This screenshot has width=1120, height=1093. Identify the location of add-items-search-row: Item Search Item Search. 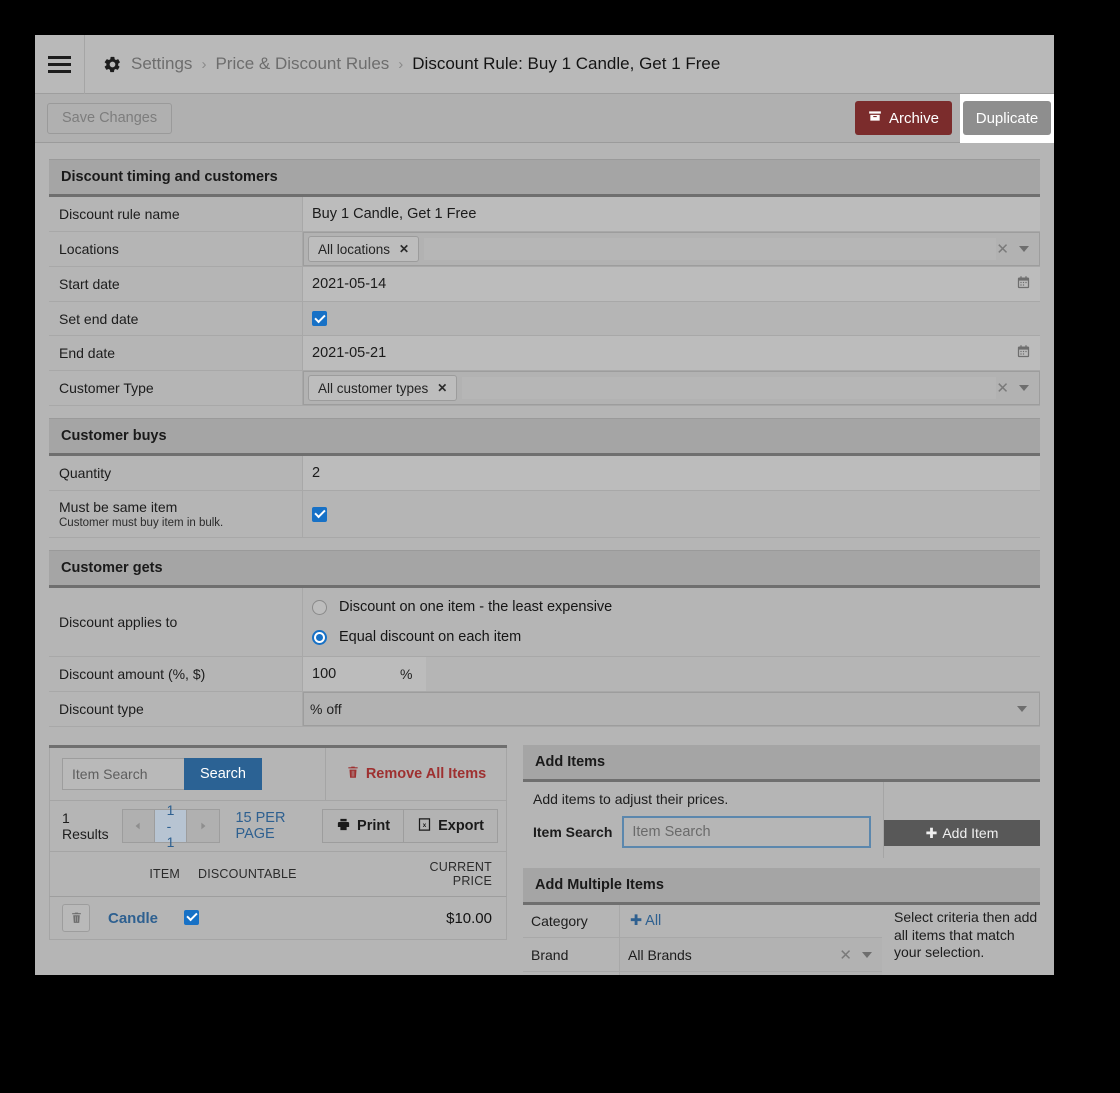
(703, 837).